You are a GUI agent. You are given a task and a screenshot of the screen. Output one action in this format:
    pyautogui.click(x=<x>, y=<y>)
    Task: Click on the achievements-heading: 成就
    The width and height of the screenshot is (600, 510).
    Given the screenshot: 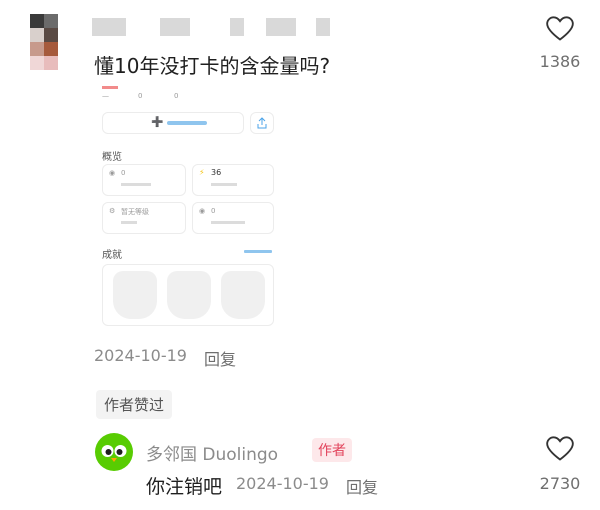 What is the action you would take?
    pyautogui.click(x=112, y=255)
    